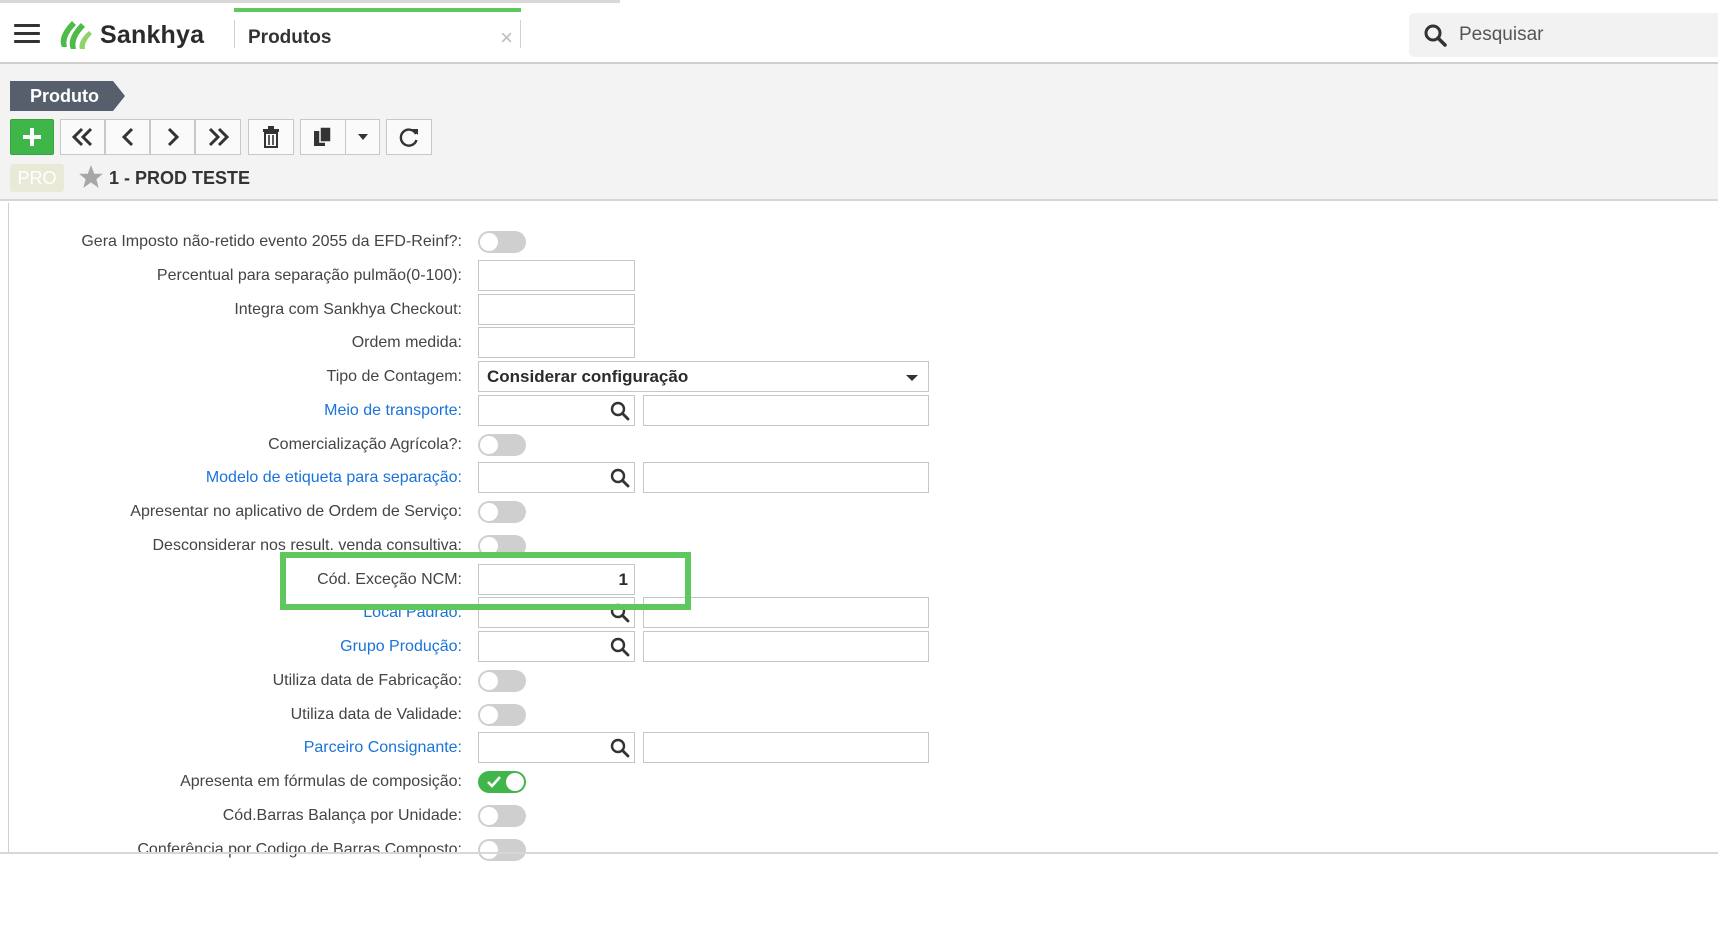 The width and height of the screenshot is (1718, 936). Describe the element at coordinates (67, 96) in the screenshot. I see `breadcrumb: Produto` at that location.